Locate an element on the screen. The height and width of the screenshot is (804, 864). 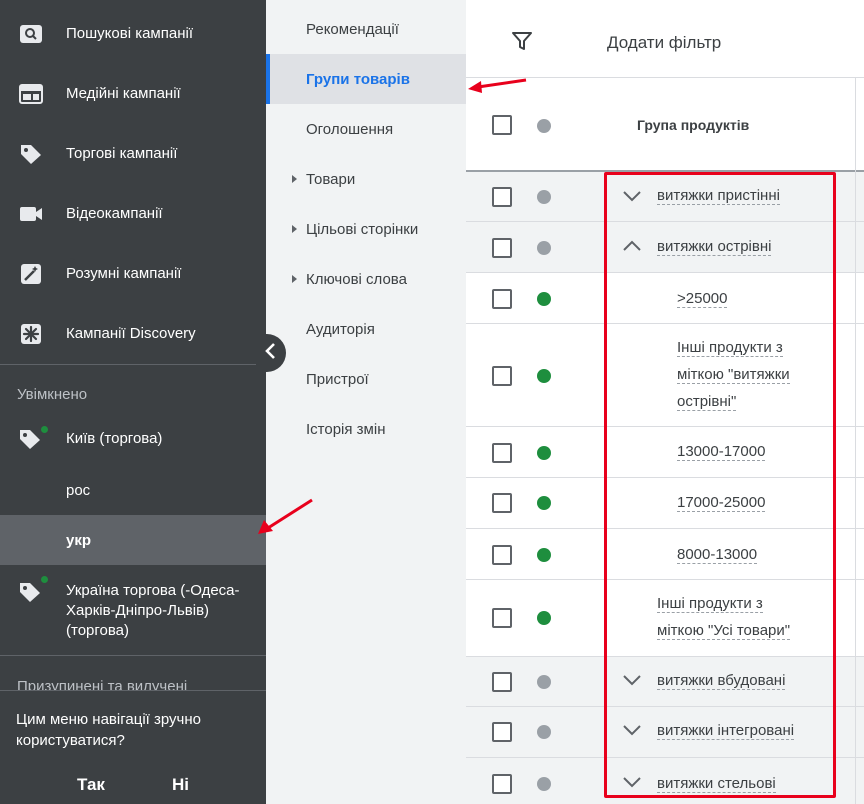
product-group-name: 8000-13000 is located at coordinates (717, 554).